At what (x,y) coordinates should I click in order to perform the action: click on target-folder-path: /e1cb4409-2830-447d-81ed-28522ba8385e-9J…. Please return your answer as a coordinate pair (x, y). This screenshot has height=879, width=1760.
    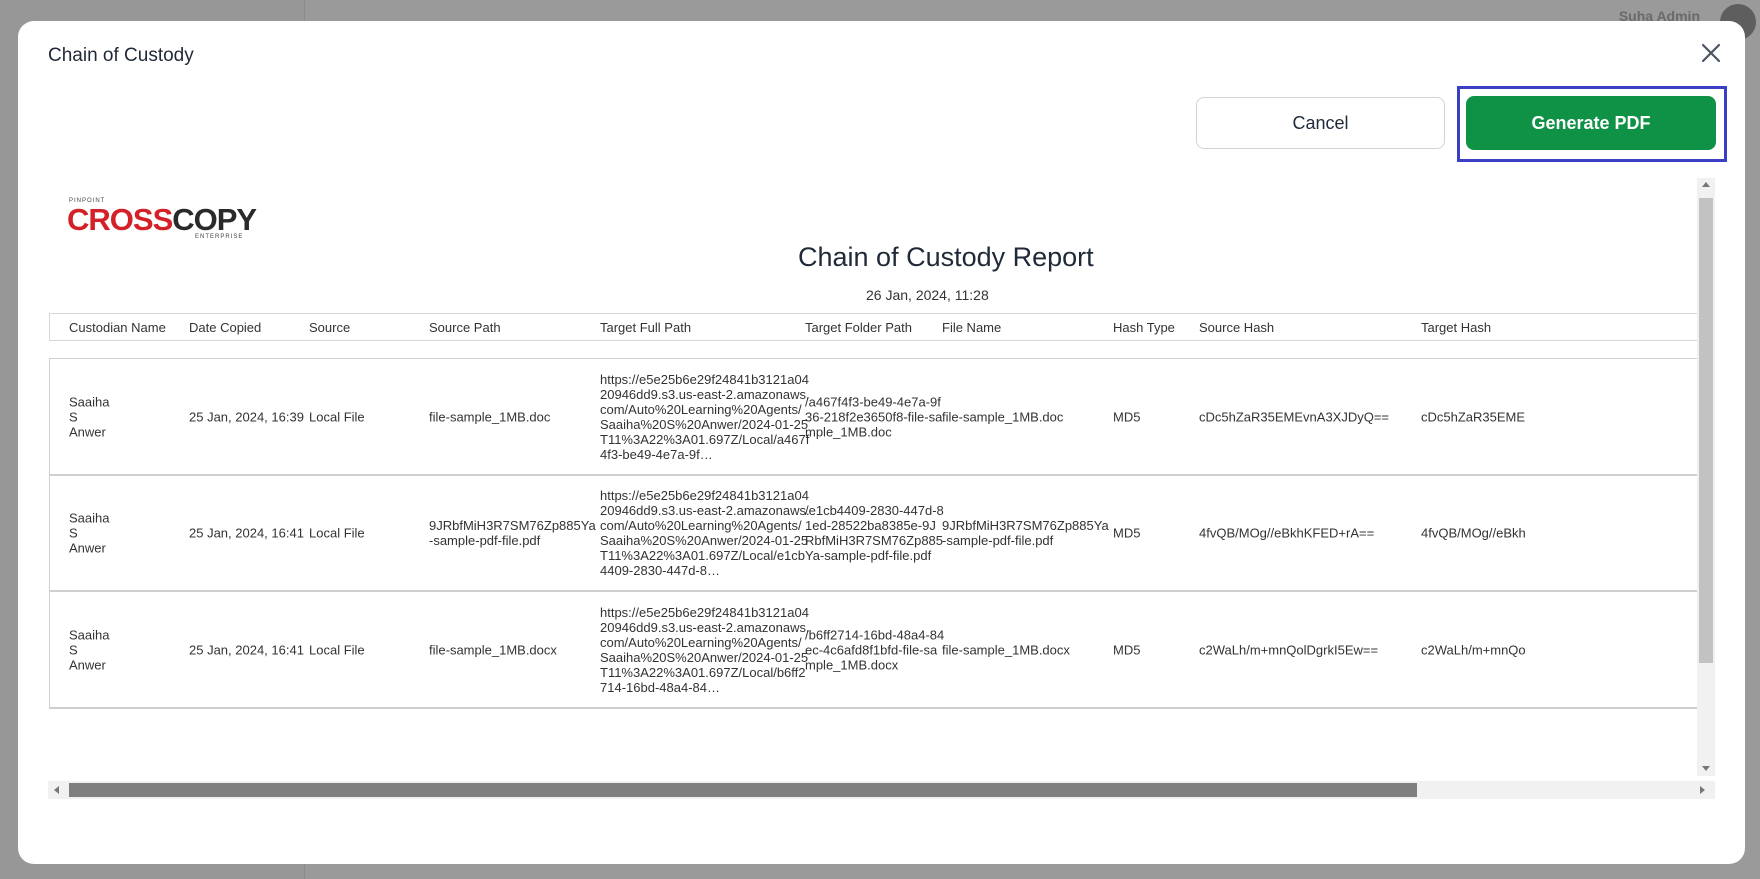
    Looking at the image, I should click on (874, 532).